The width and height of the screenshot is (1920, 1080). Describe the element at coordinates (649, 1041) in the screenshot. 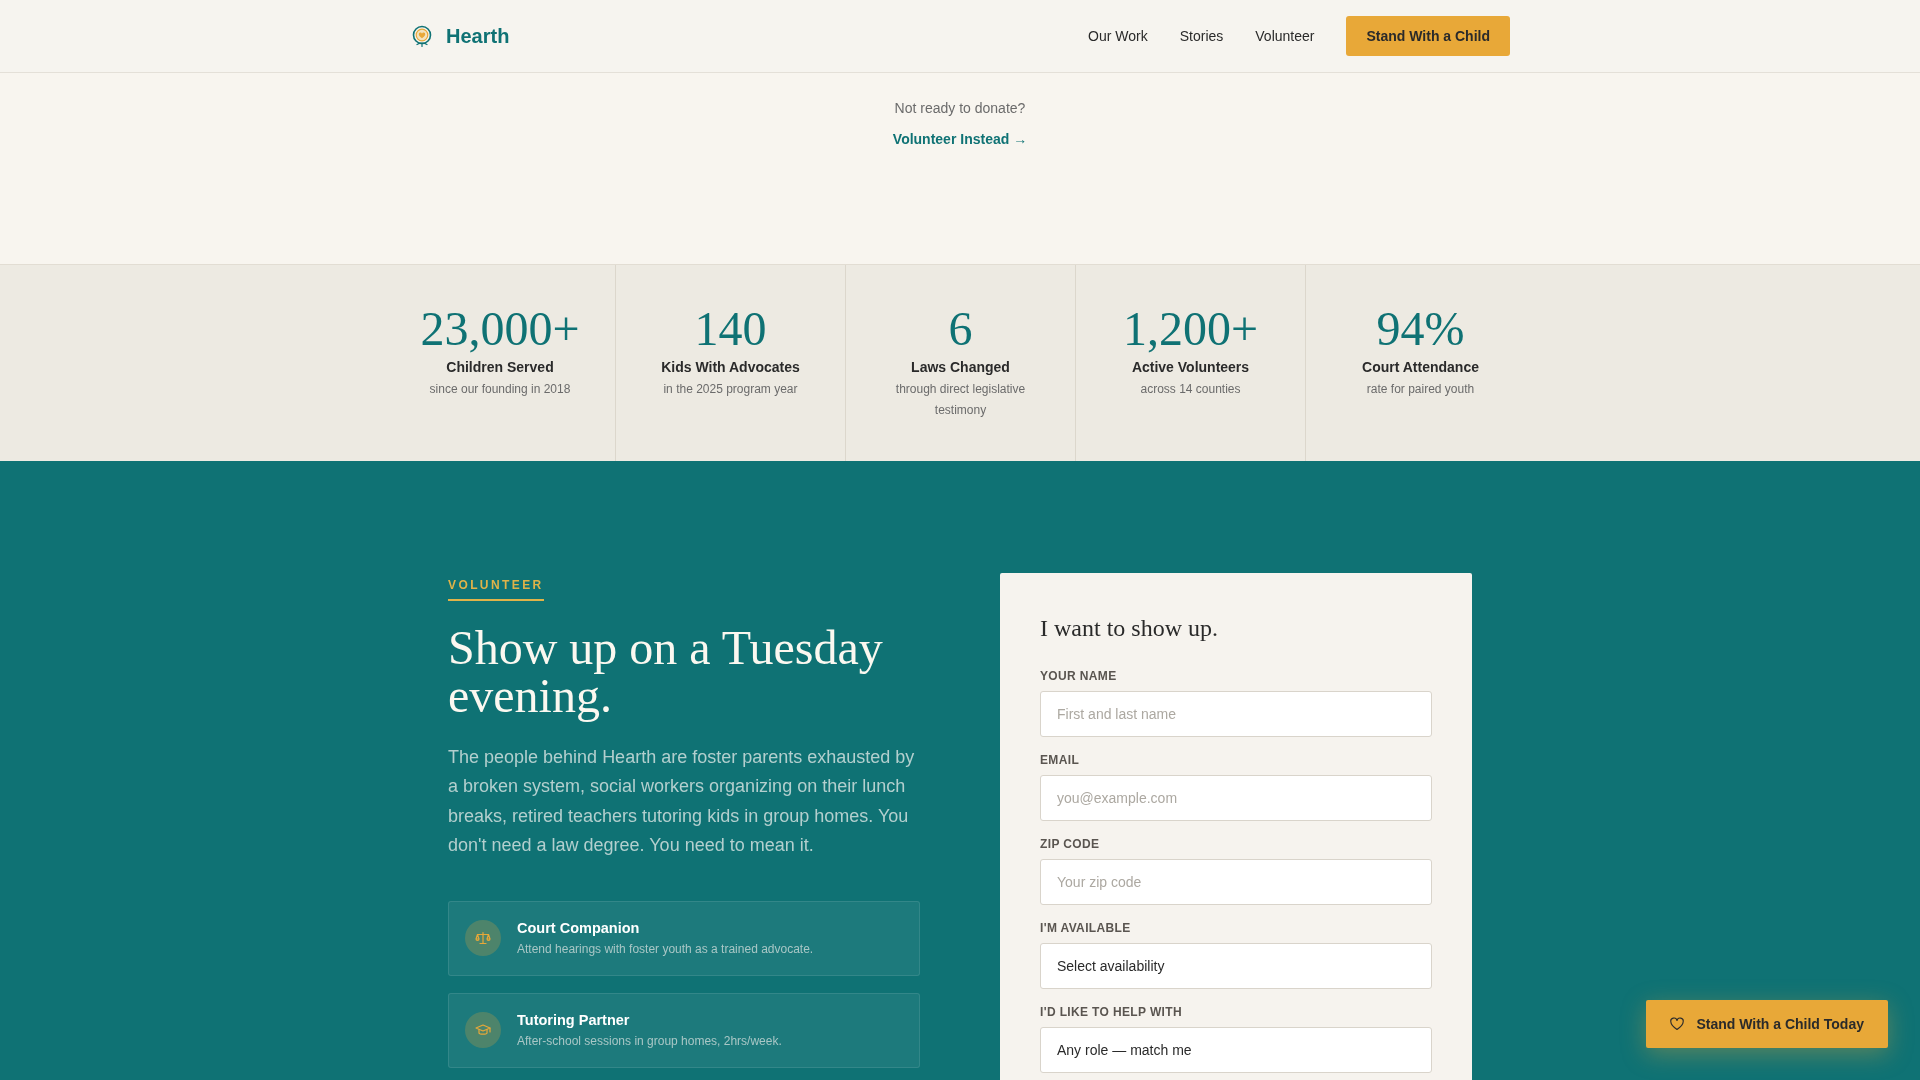

I see `role-description: After-school sessions in group homes, 2hrs/week.` at that location.